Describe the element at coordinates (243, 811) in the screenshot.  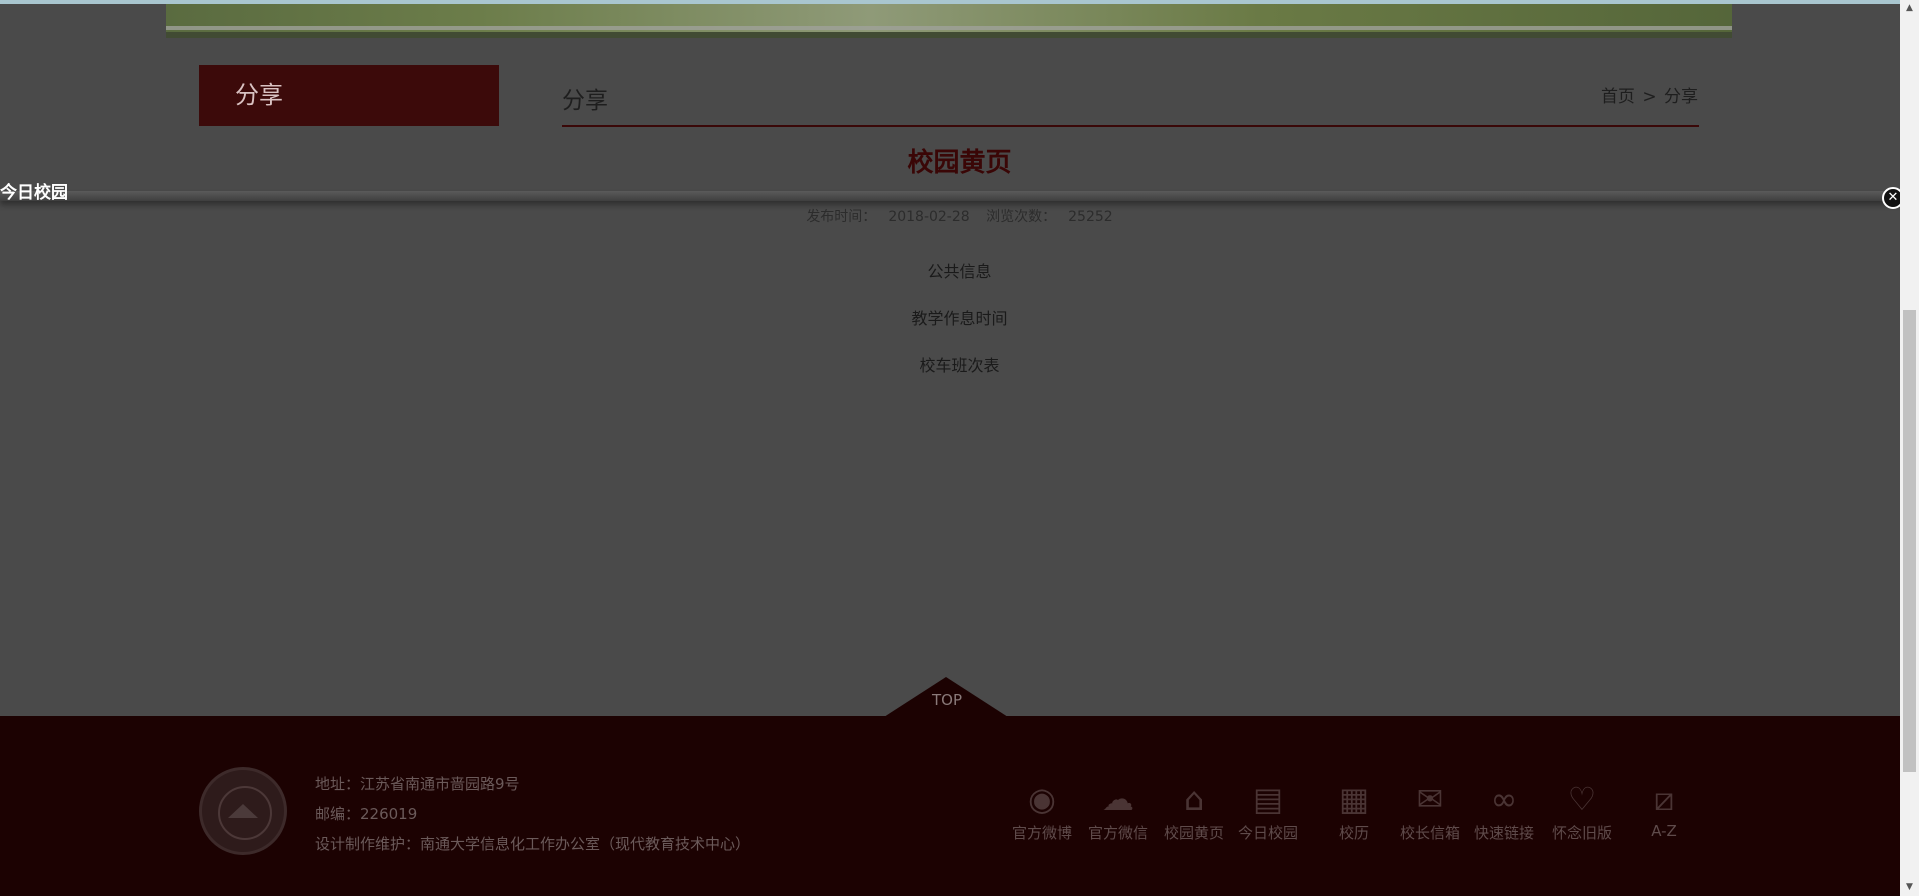
I see `university-logo` at that location.